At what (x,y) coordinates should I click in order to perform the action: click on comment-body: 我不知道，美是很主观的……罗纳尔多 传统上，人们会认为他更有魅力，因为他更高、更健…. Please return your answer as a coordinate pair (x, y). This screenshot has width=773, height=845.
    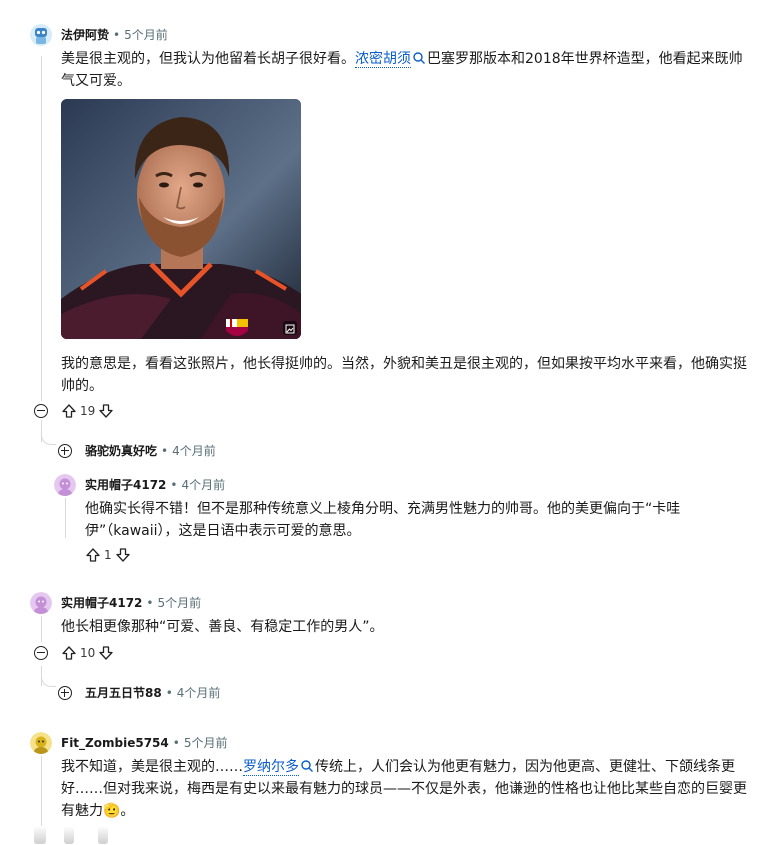
    Looking at the image, I should click on (406, 789).